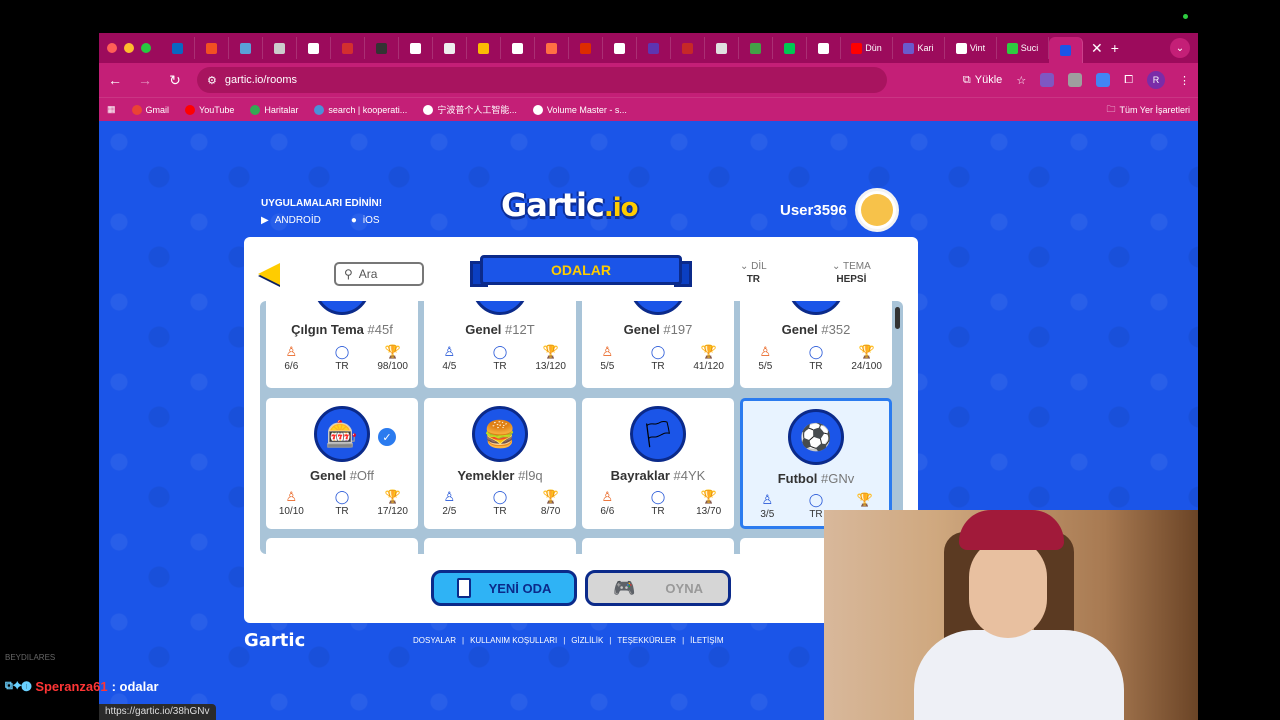 This screenshot has height=720, width=1280. Describe the element at coordinates (867, 358) in the screenshot. I see `room-stat-points: 🏆 24/100` at that location.